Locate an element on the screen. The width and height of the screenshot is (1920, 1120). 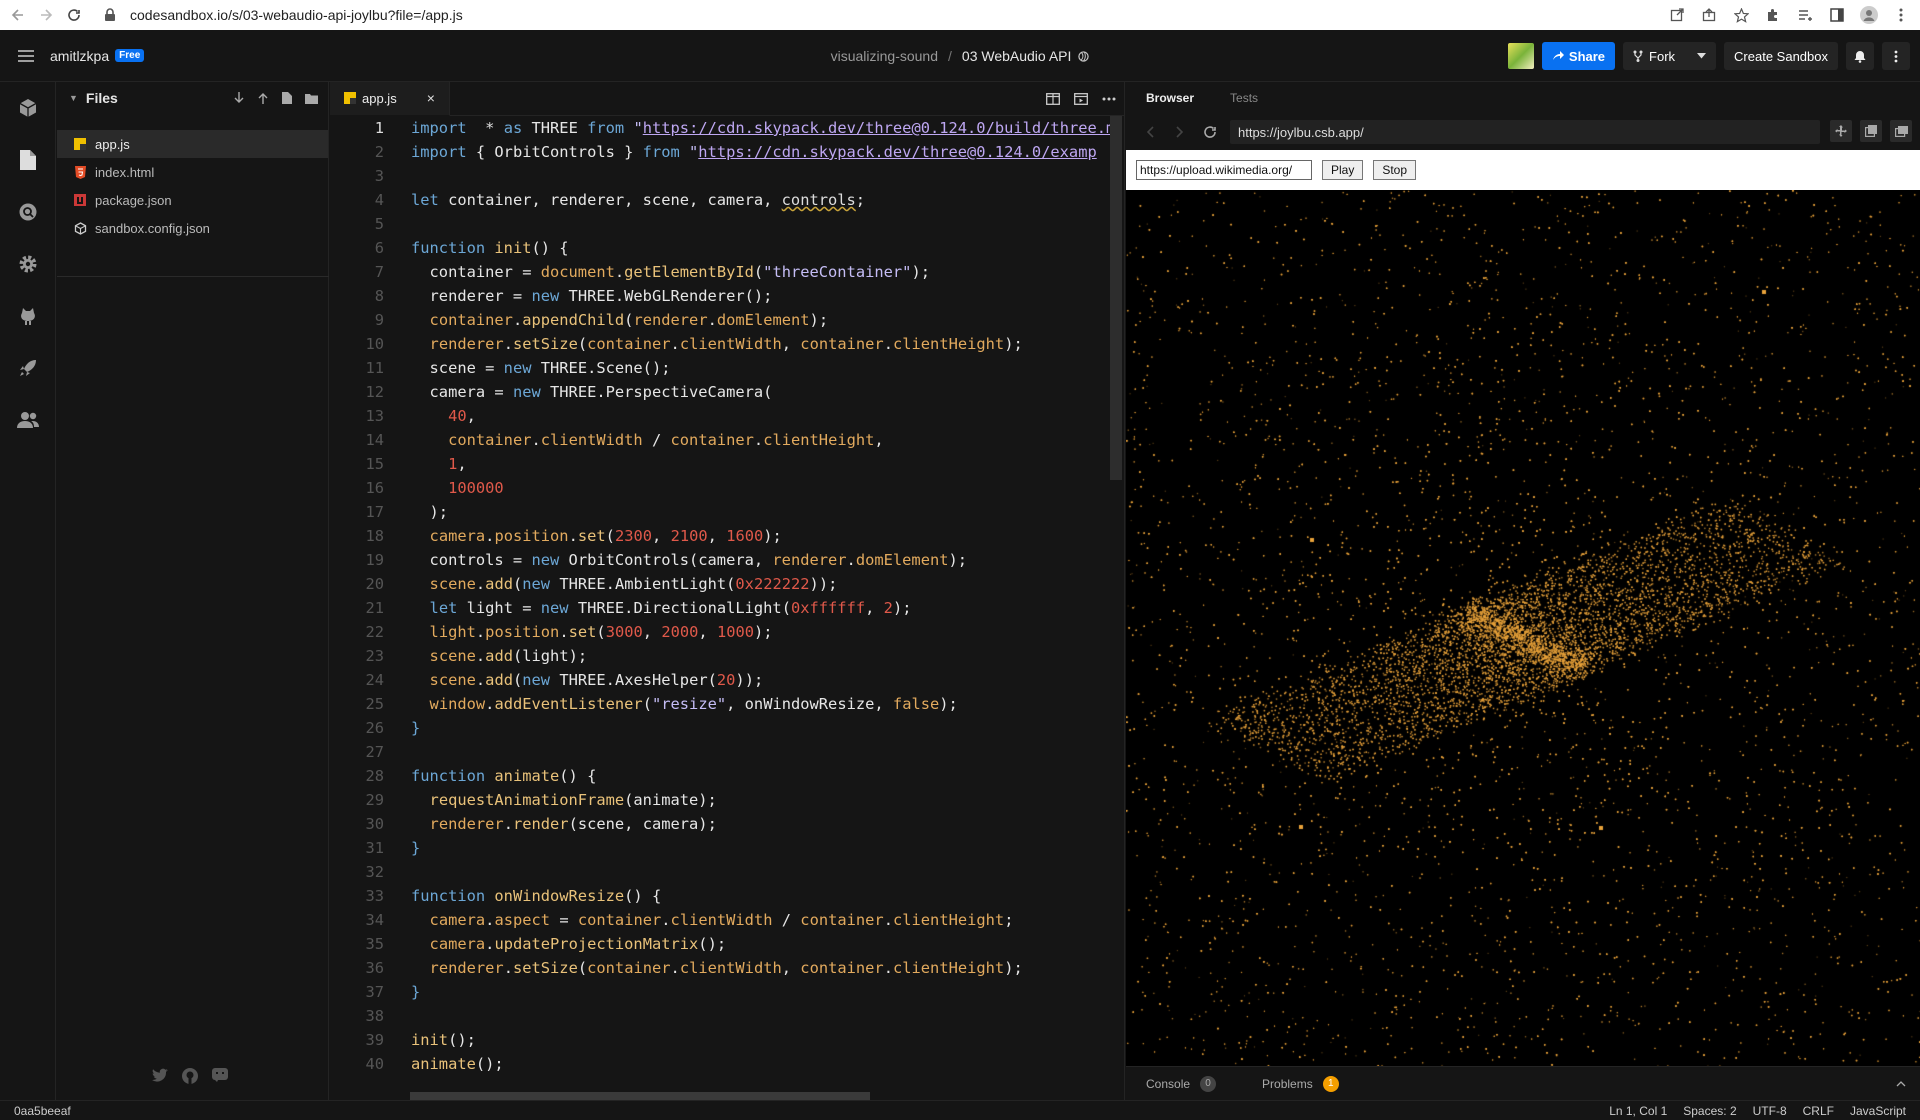
chevron-up-icon is located at coordinates (1901, 1083).